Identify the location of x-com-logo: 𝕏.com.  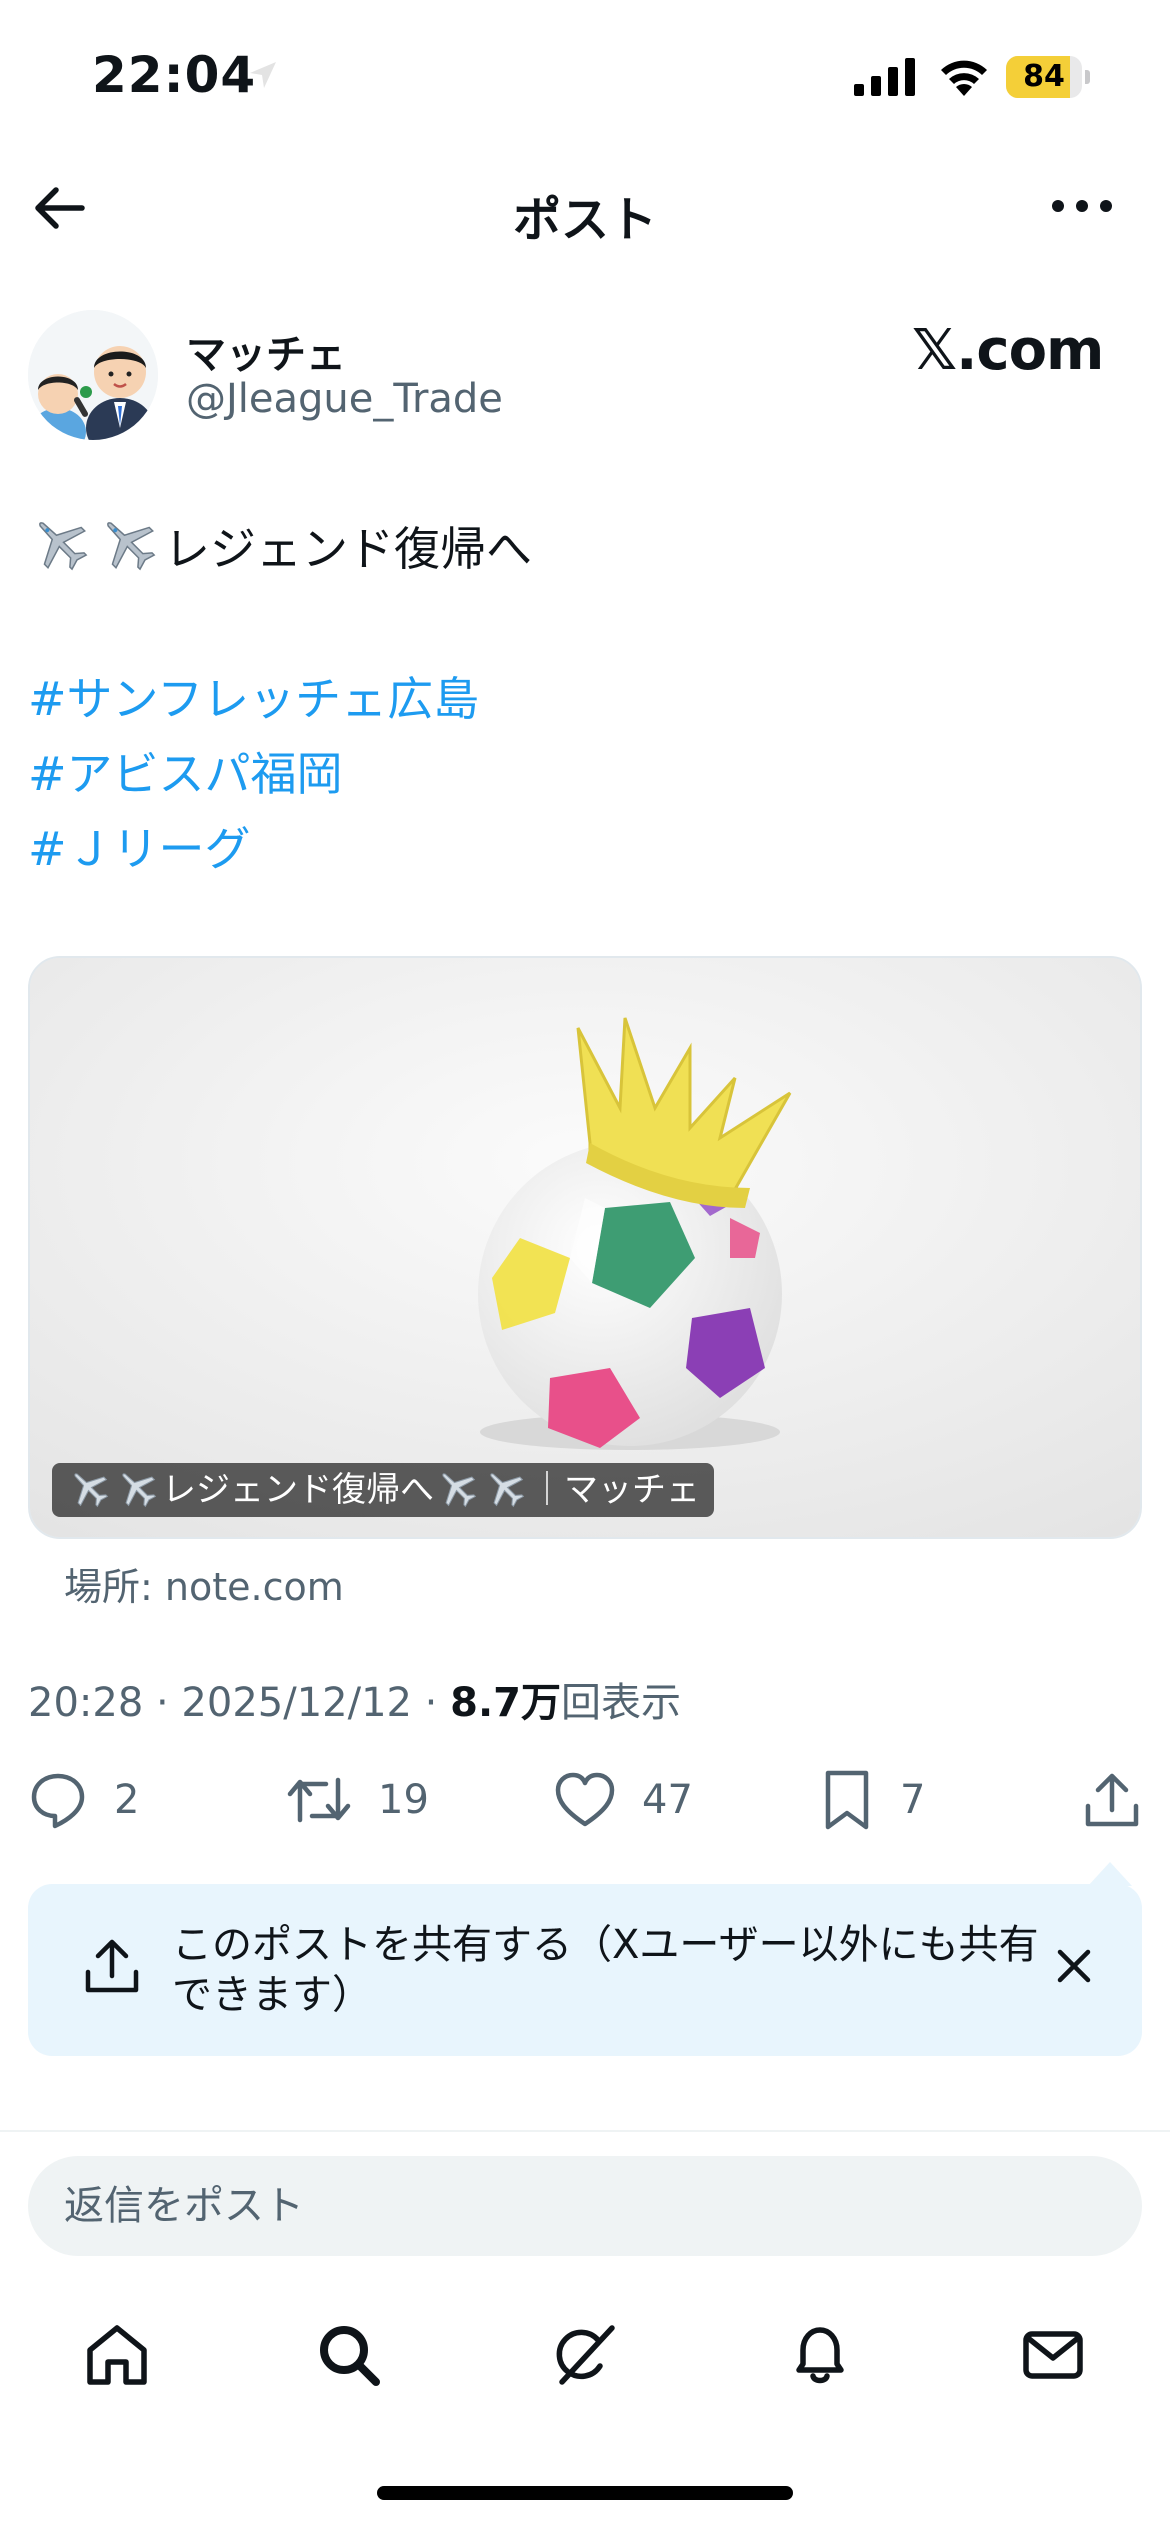
(1008, 350).